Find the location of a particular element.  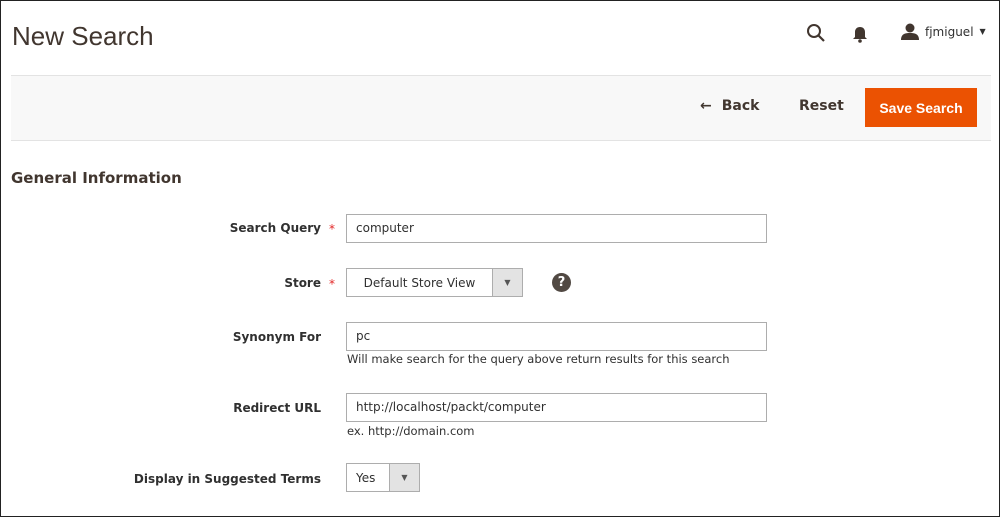

store-value: Default Store View is located at coordinates (419, 282).